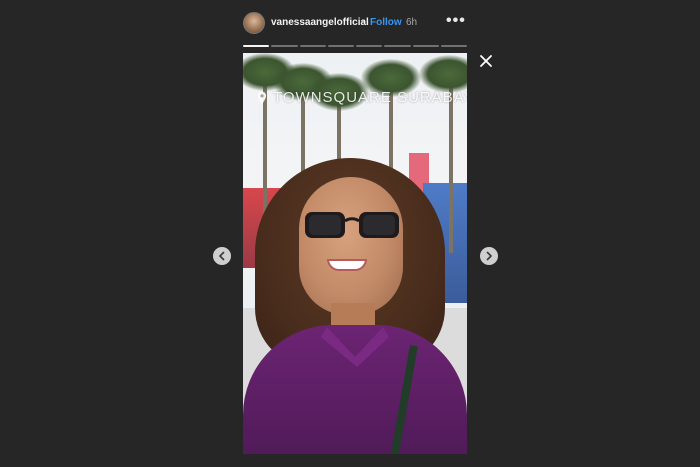  I want to click on chevron-right-icon, so click(489, 256).